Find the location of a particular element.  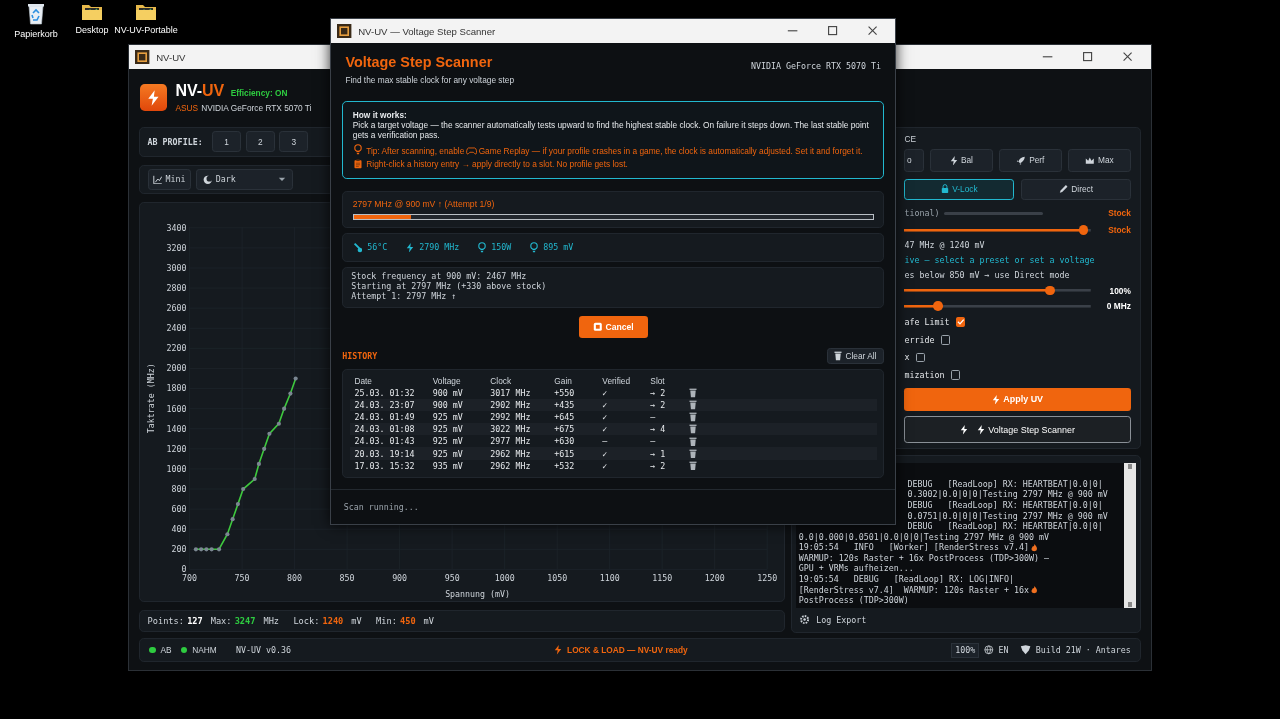

log-export-button: Log Export is located at coordinates (841, 619).